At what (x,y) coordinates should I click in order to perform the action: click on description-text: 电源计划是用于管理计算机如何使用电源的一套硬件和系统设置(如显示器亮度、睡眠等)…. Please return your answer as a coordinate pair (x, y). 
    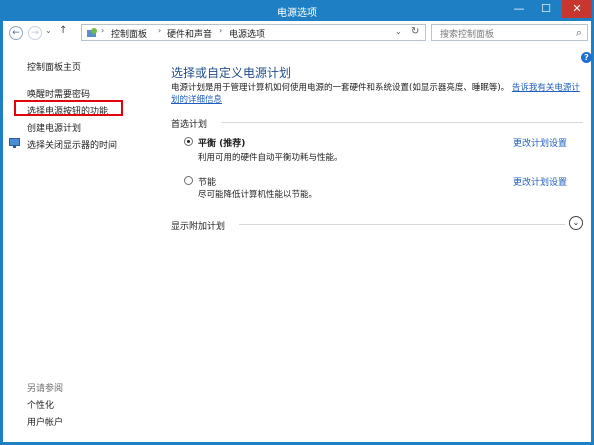
    Looking at the image, I should click on (340, 88).